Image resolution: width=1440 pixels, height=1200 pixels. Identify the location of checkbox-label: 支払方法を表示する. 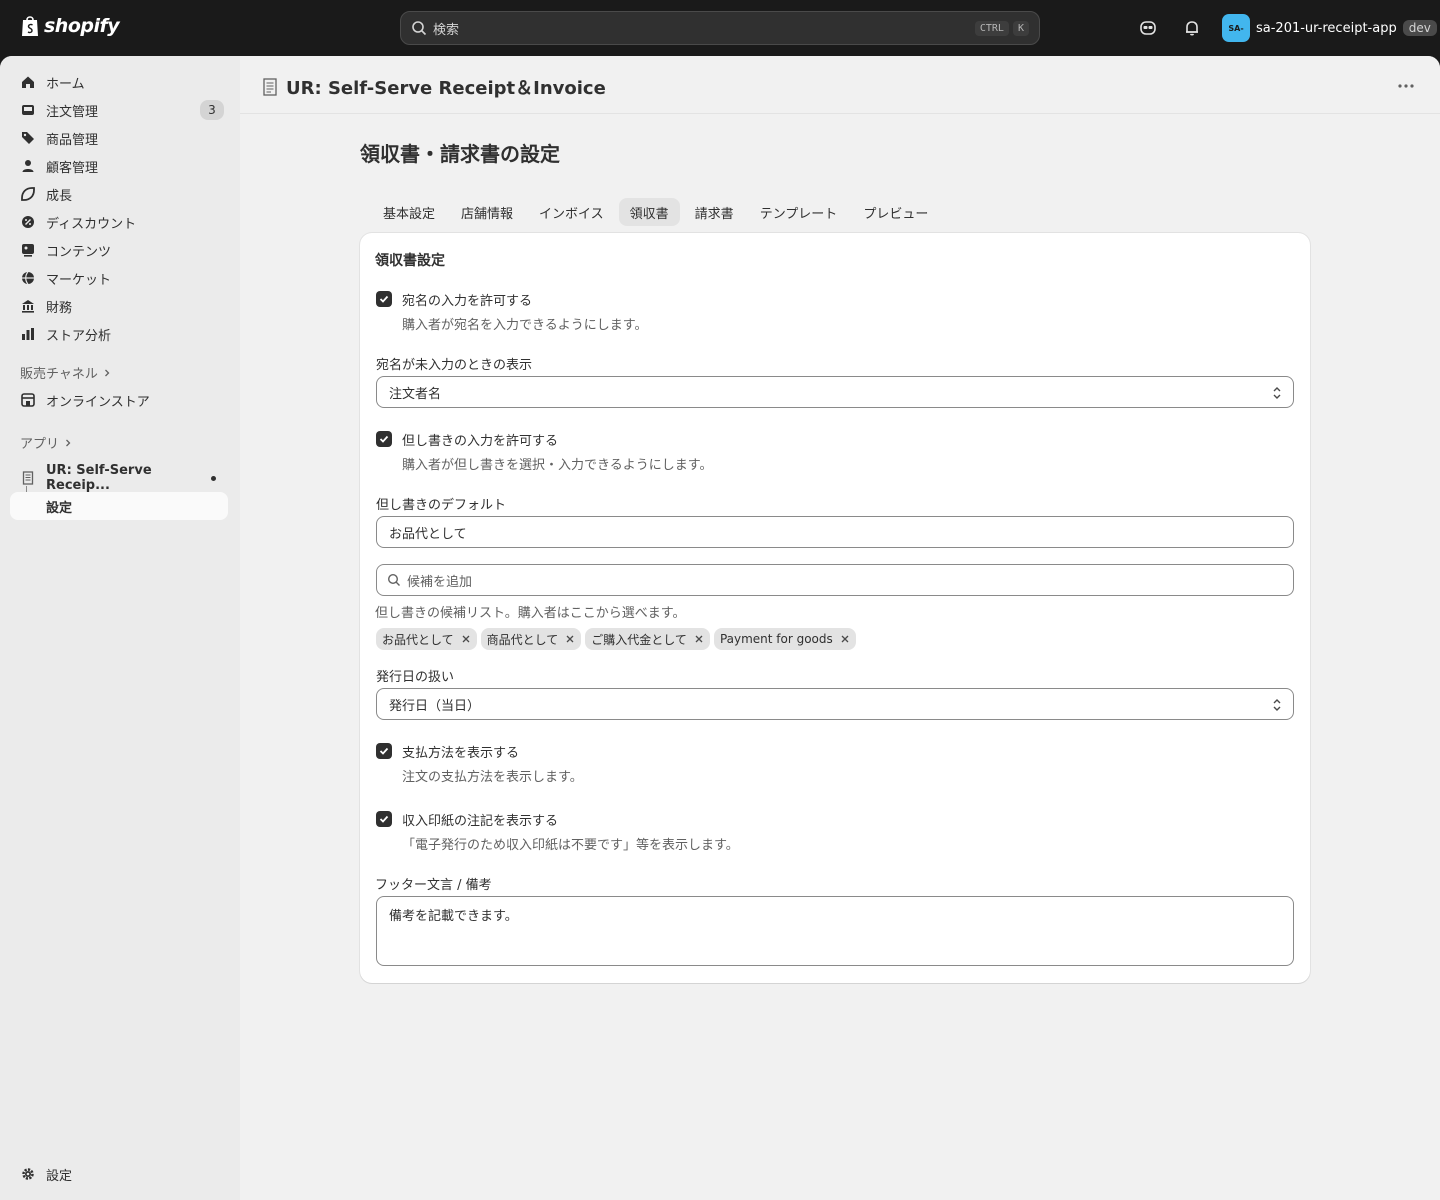
(461, 753).